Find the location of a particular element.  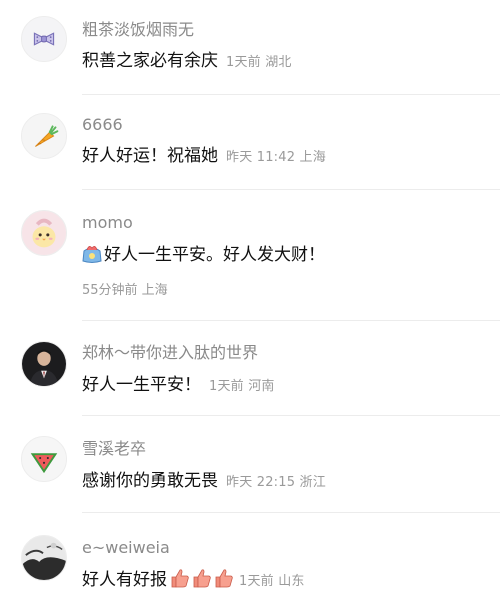

comment-text-line: 积善之家必有余庆 1天前 湖北 is located at coordinates (187, 62).